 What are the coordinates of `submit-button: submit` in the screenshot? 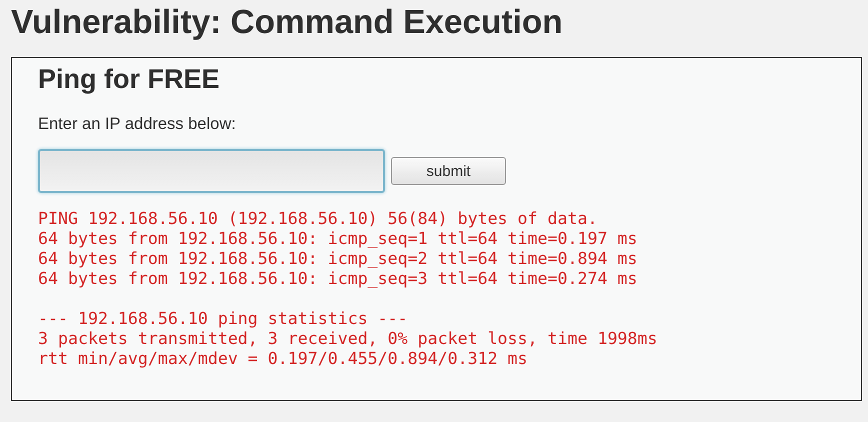 It's located at (448, 171).